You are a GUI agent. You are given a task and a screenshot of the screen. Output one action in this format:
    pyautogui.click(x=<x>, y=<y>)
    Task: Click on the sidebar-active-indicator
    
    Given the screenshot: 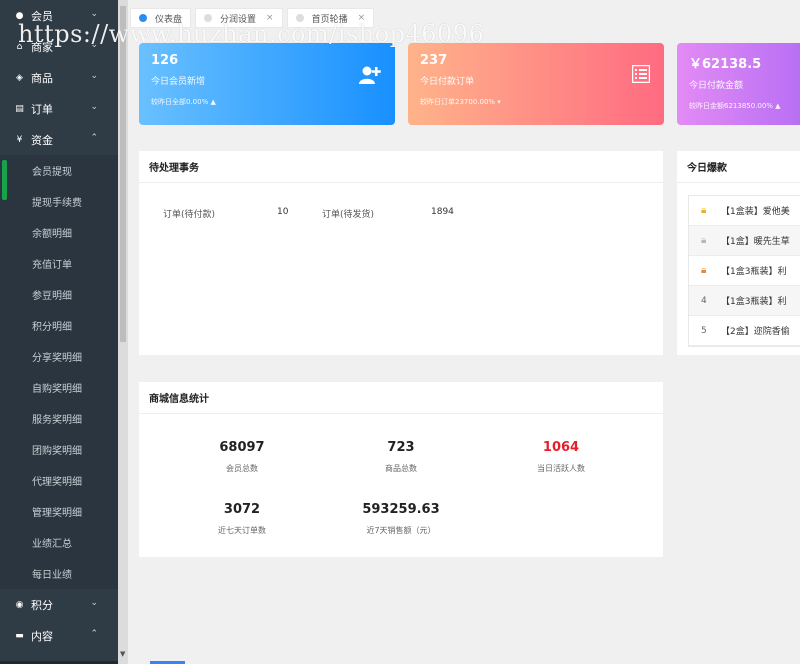 What is the action you would take?
    pyautogui.click(x=4, y=180)
    